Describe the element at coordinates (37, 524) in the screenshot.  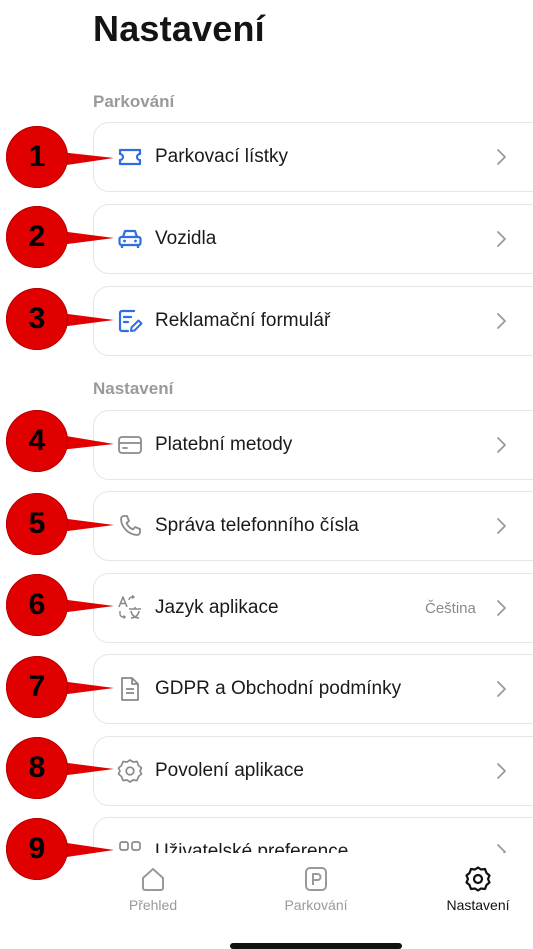
I see `annotation-badge: 5` at that location.